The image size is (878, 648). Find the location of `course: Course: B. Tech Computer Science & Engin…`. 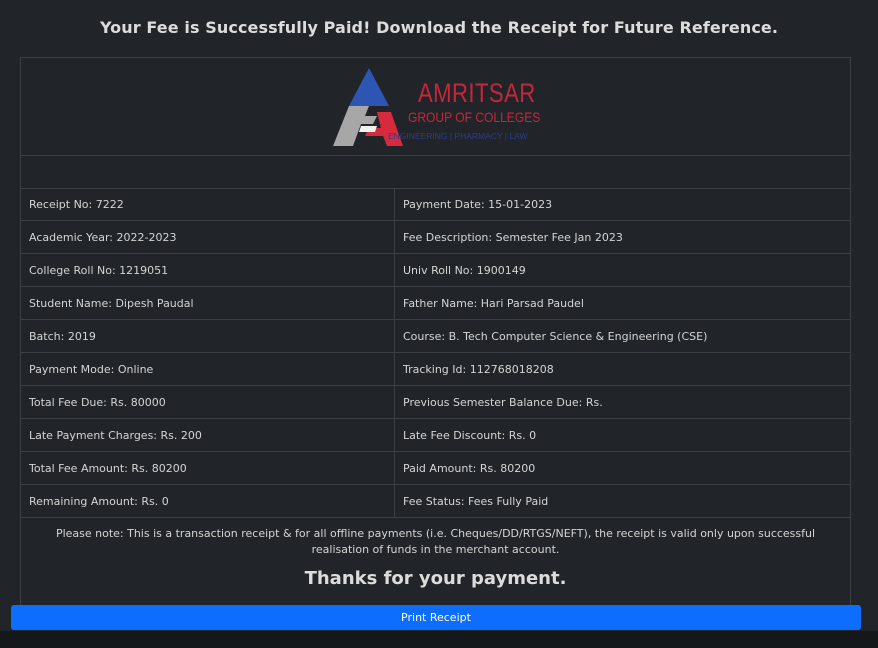

course: Course: B. Tech Computer Science & Engin… is located at coordinates (555, 336).